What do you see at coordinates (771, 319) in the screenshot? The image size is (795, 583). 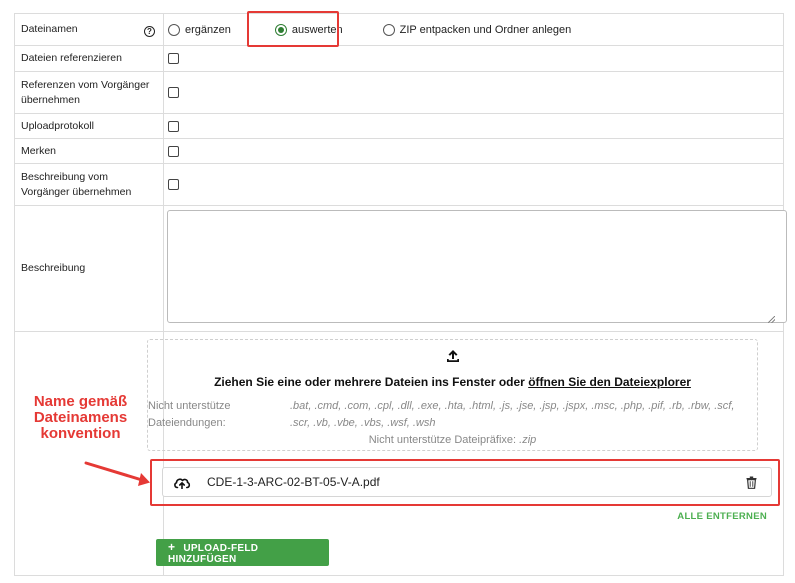 I see `resize-handle-icon` at bounding box center [771, 319].